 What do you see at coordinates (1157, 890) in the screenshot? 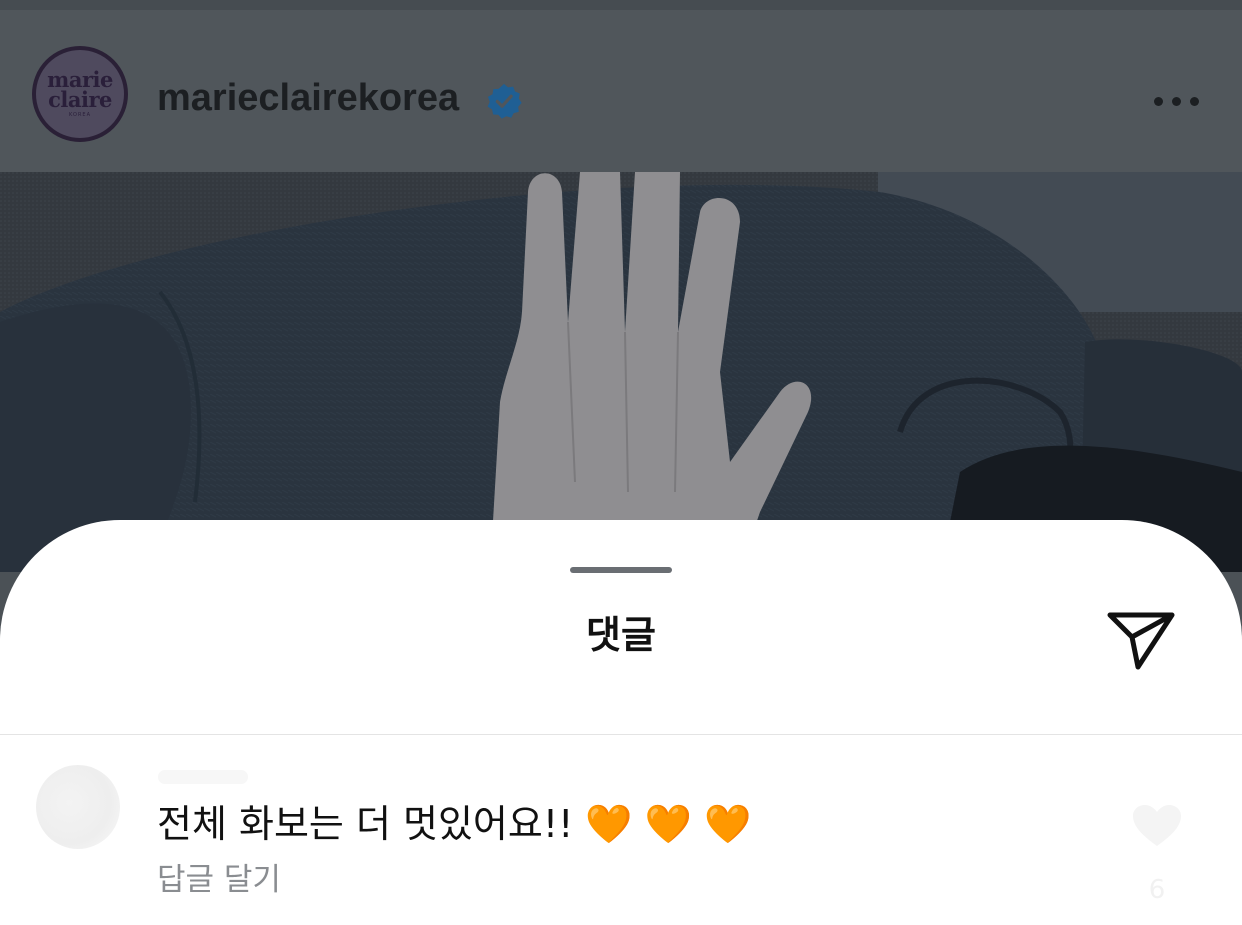
I see `like-count: 6` at bounding box center [1157, 890].